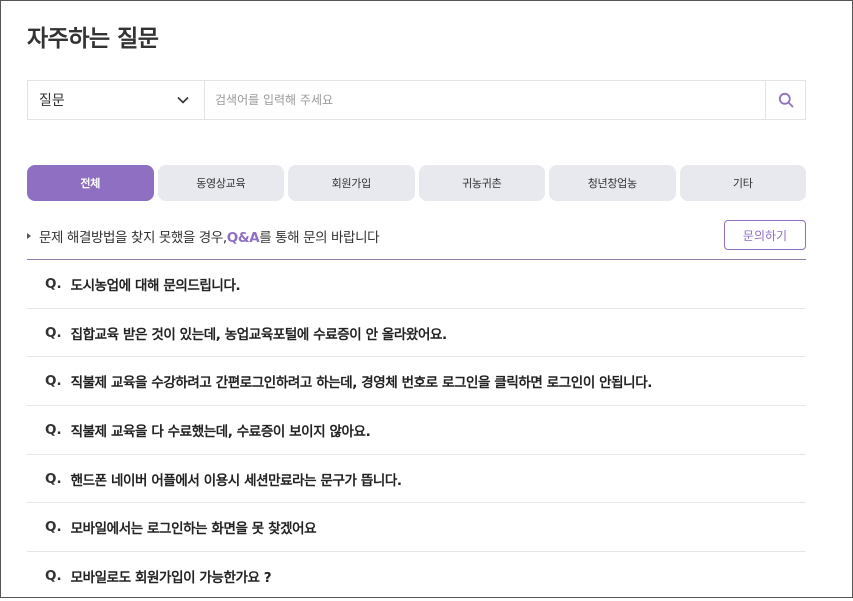 The height and width of the screenshot is (601, 853). What do you see at coordinates (612, 183) in the screenshot?
I see `tab-4: 청년창업농` at bounding box center [612, 183].